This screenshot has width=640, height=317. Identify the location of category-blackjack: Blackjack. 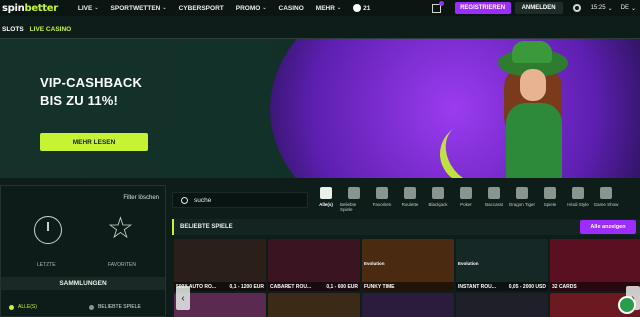
(438, 197).